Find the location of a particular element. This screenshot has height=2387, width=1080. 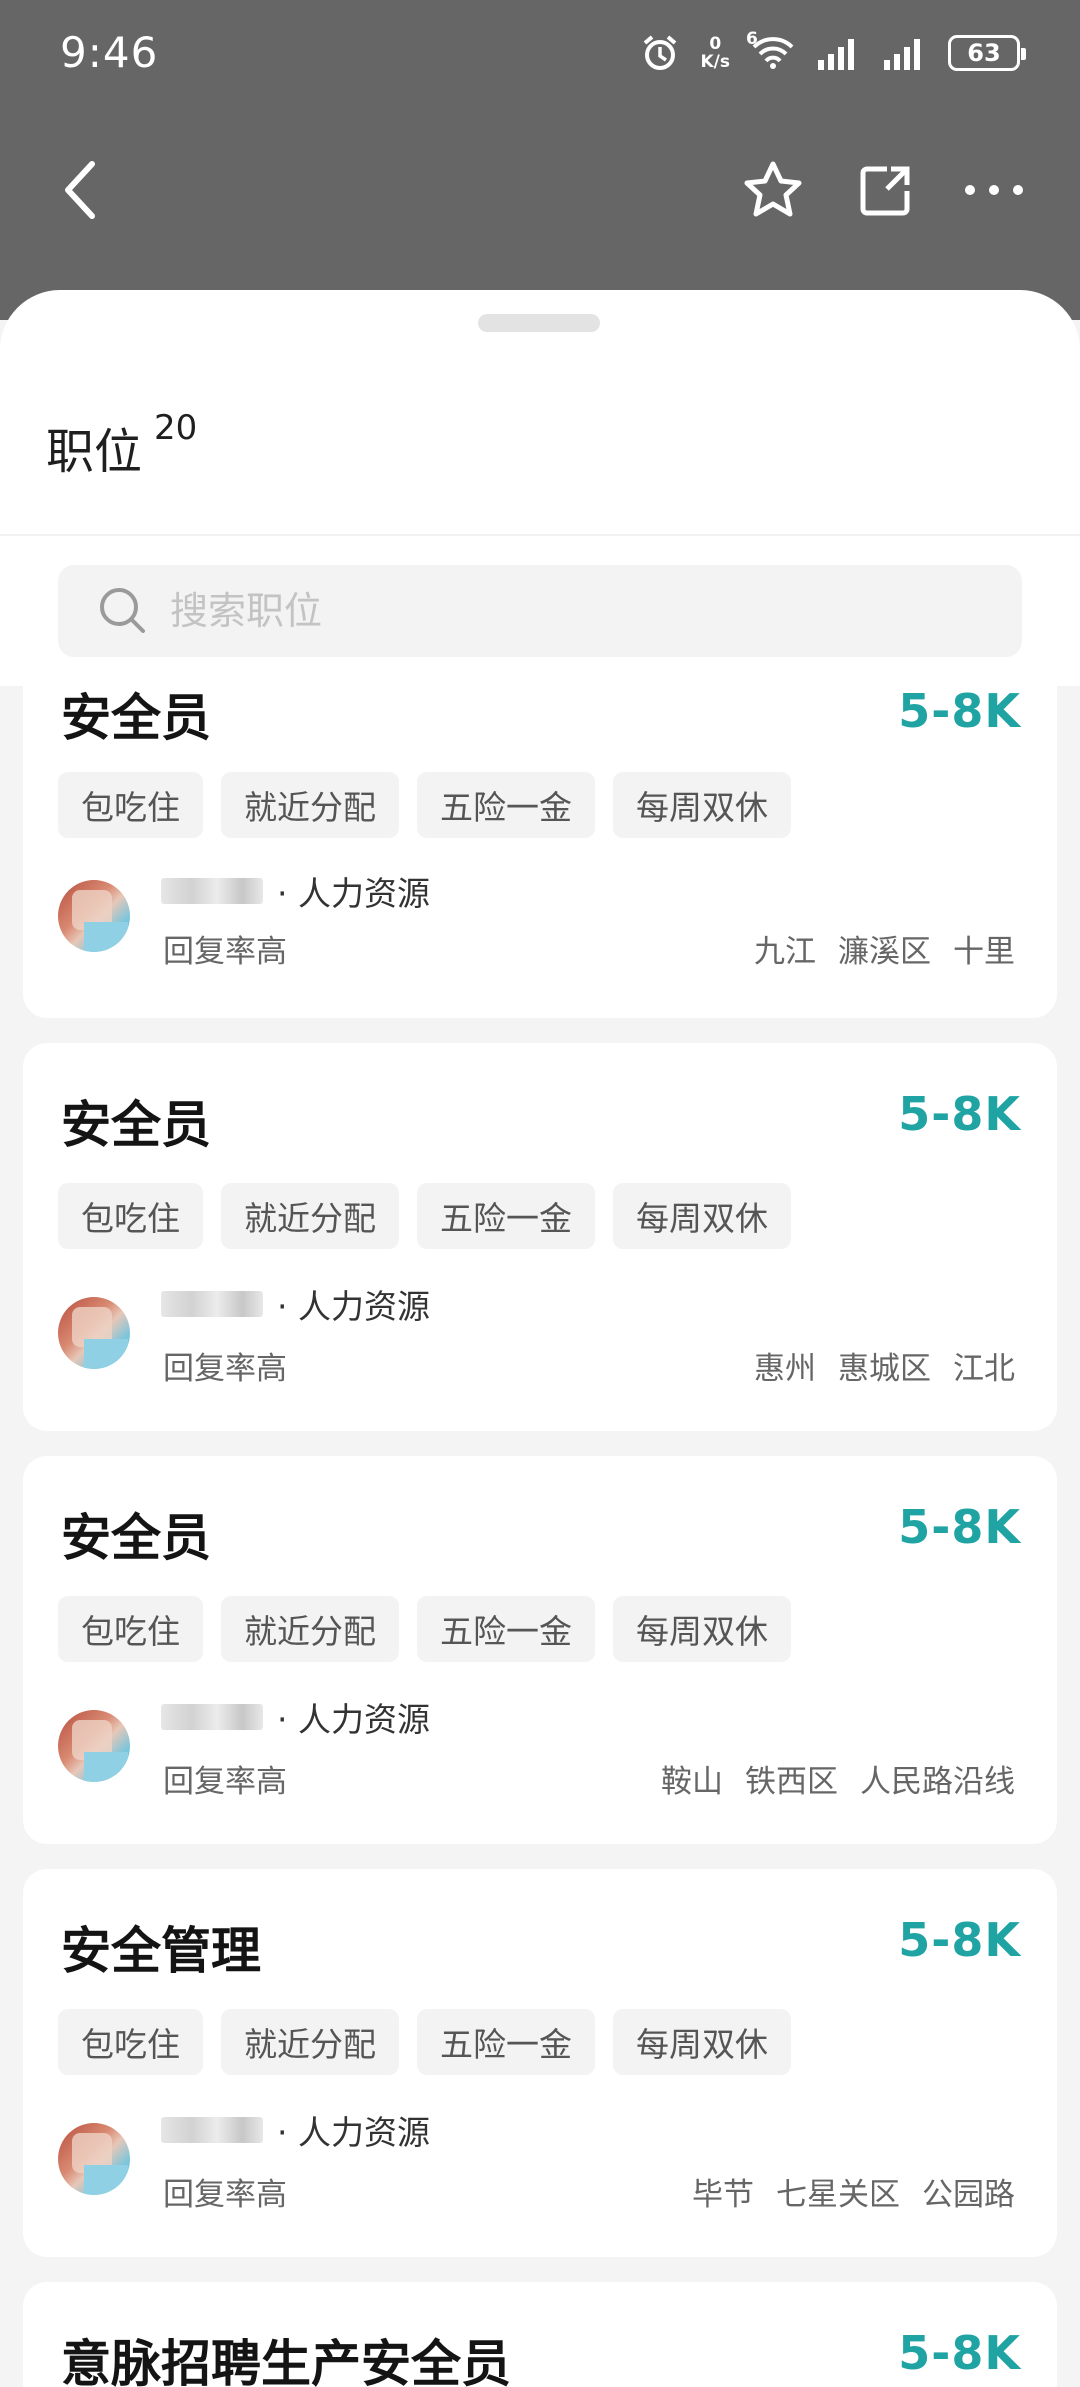

search-input is located at coordinates (570, 611).